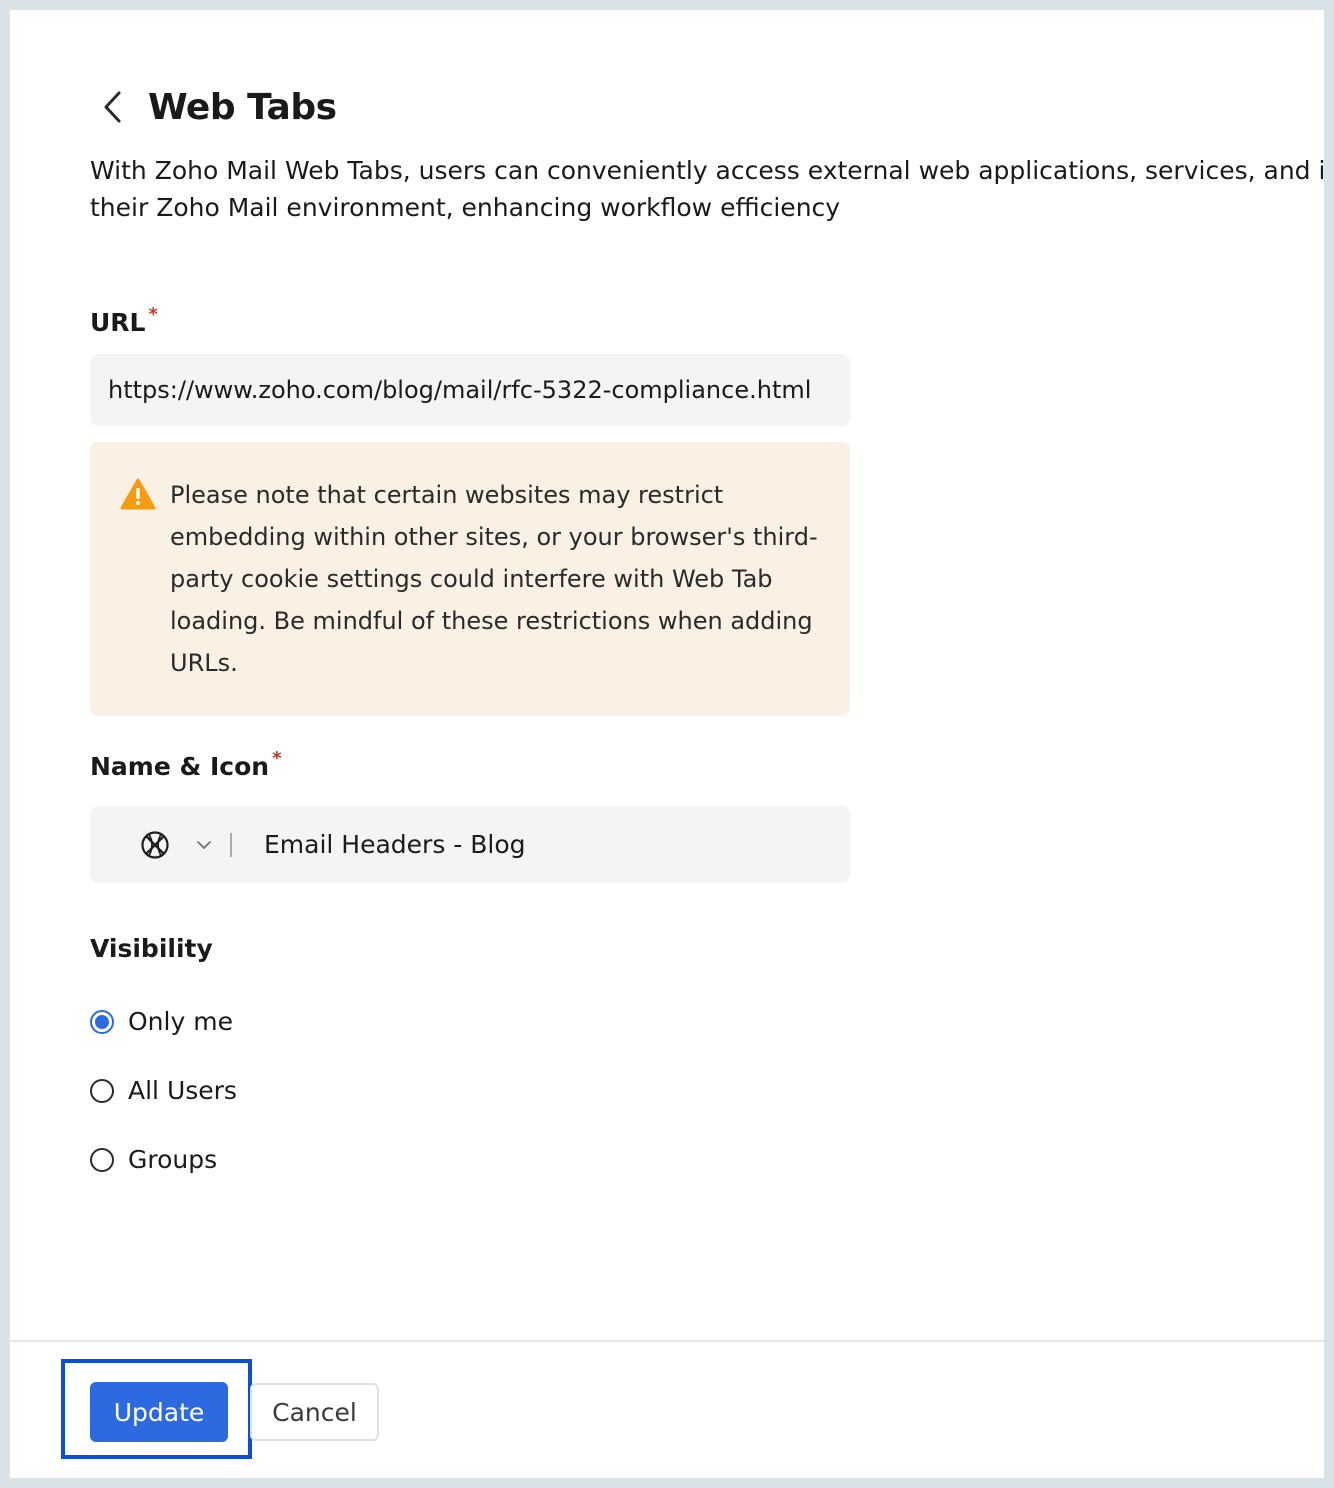  I want to click on radio-groups: Groups, so click(153, 1159).